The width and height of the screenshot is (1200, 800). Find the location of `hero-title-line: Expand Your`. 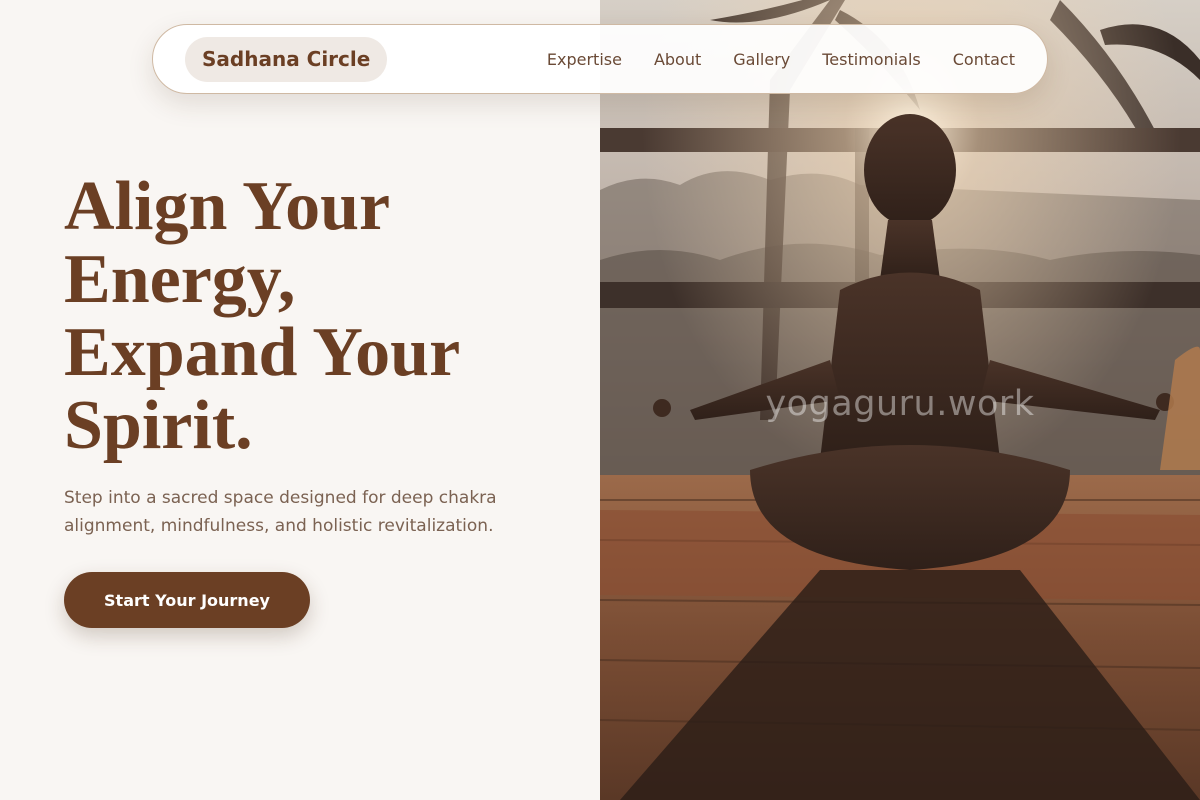

hero-title-line: Expand Your is located at coordinates (262, 352).